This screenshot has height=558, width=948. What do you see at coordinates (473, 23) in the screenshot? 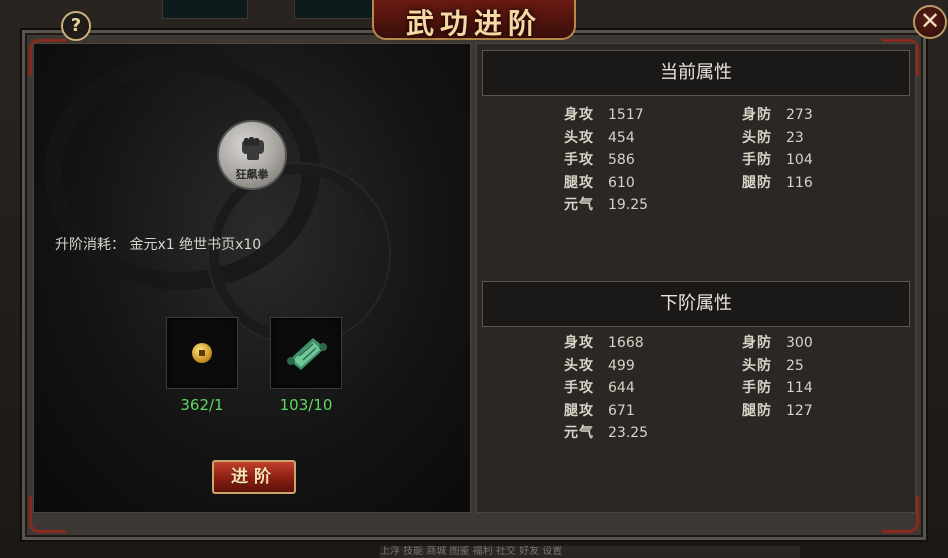
I see `dialog-title: 武功进阶` at bounding box center [473, 23].